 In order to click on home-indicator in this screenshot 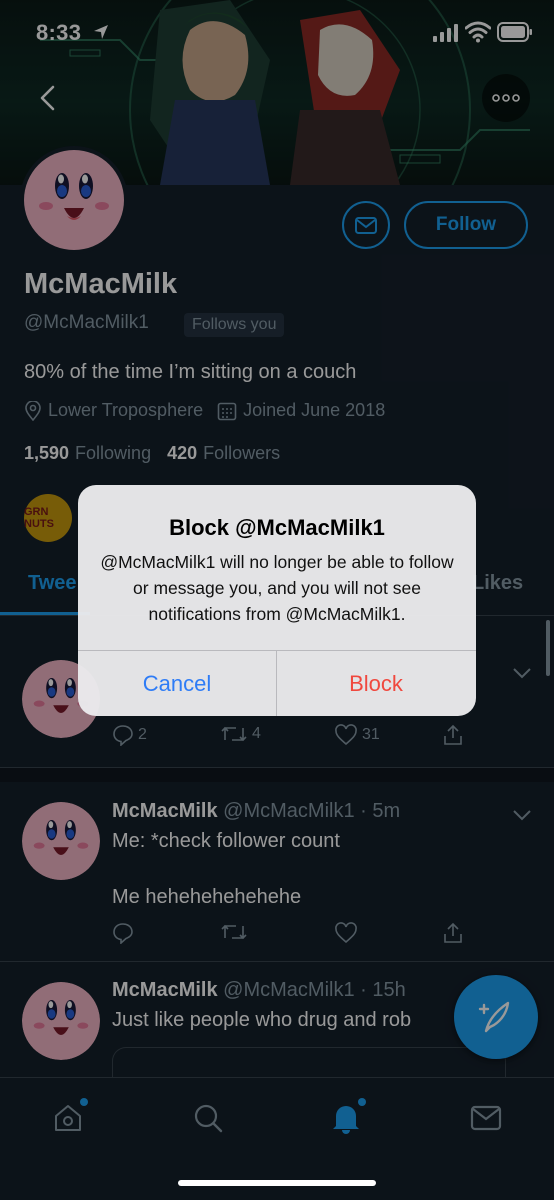, I will do `click(277, 1183)`.